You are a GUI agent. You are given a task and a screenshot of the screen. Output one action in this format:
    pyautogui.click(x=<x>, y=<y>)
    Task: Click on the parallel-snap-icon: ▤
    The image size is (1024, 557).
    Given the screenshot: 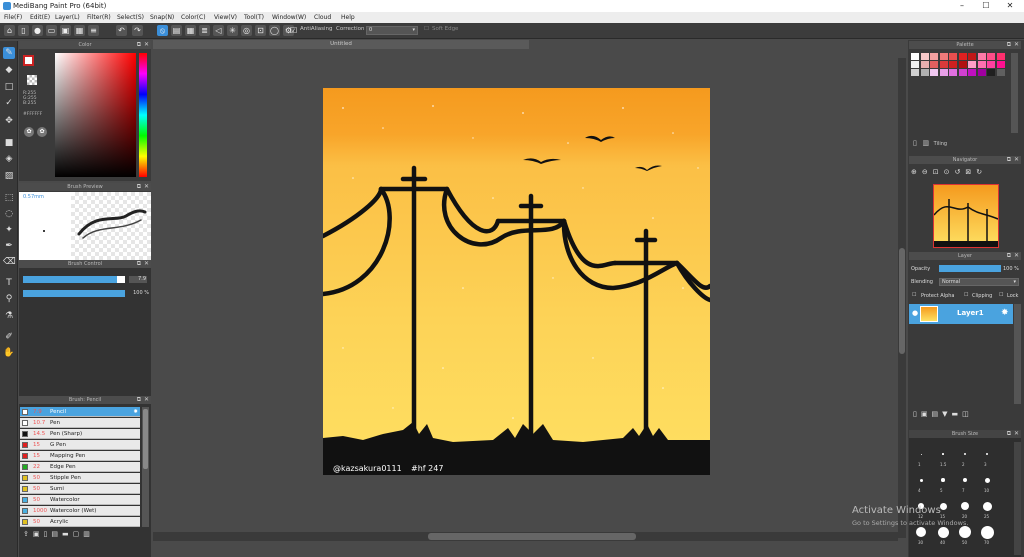 What is the action you would take?
    pyautogui.click(x=176, y=30)
    